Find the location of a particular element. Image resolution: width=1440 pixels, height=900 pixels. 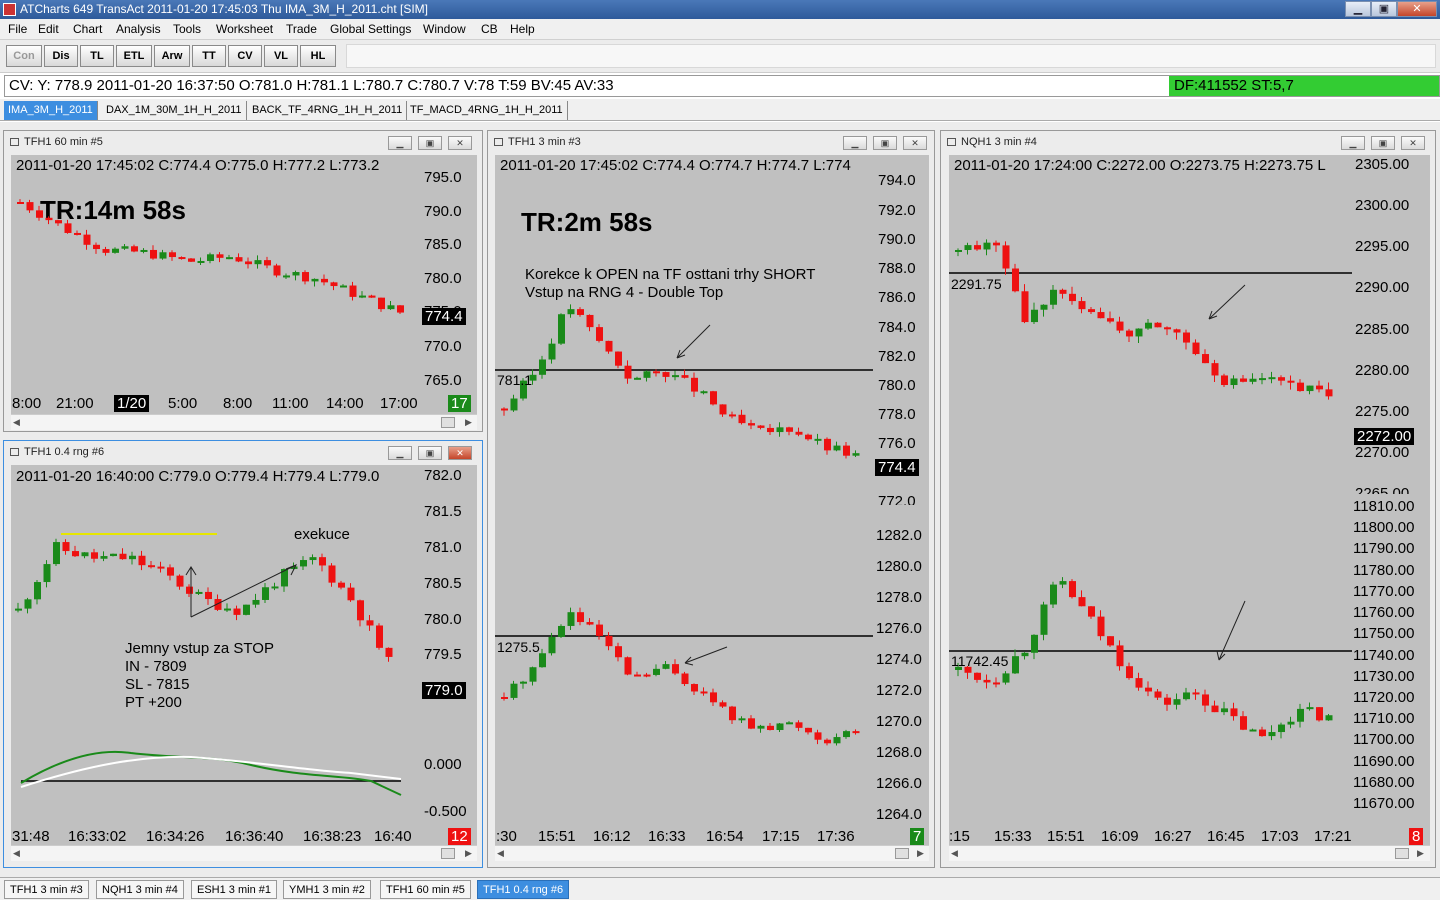

menu-analysis: Analysis is located at coordinates (138, 29).